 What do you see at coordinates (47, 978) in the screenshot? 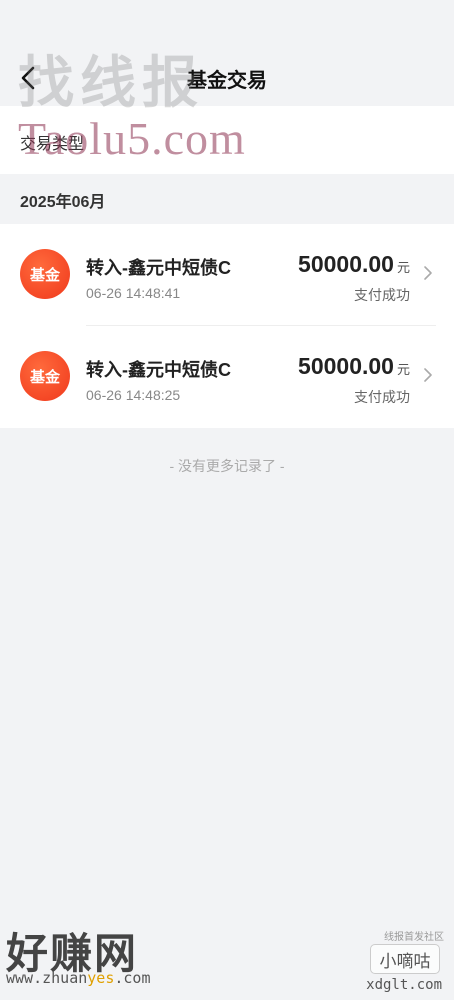
I see `watermark-url-part: www.zhuan` at bounding box center [47, 978].